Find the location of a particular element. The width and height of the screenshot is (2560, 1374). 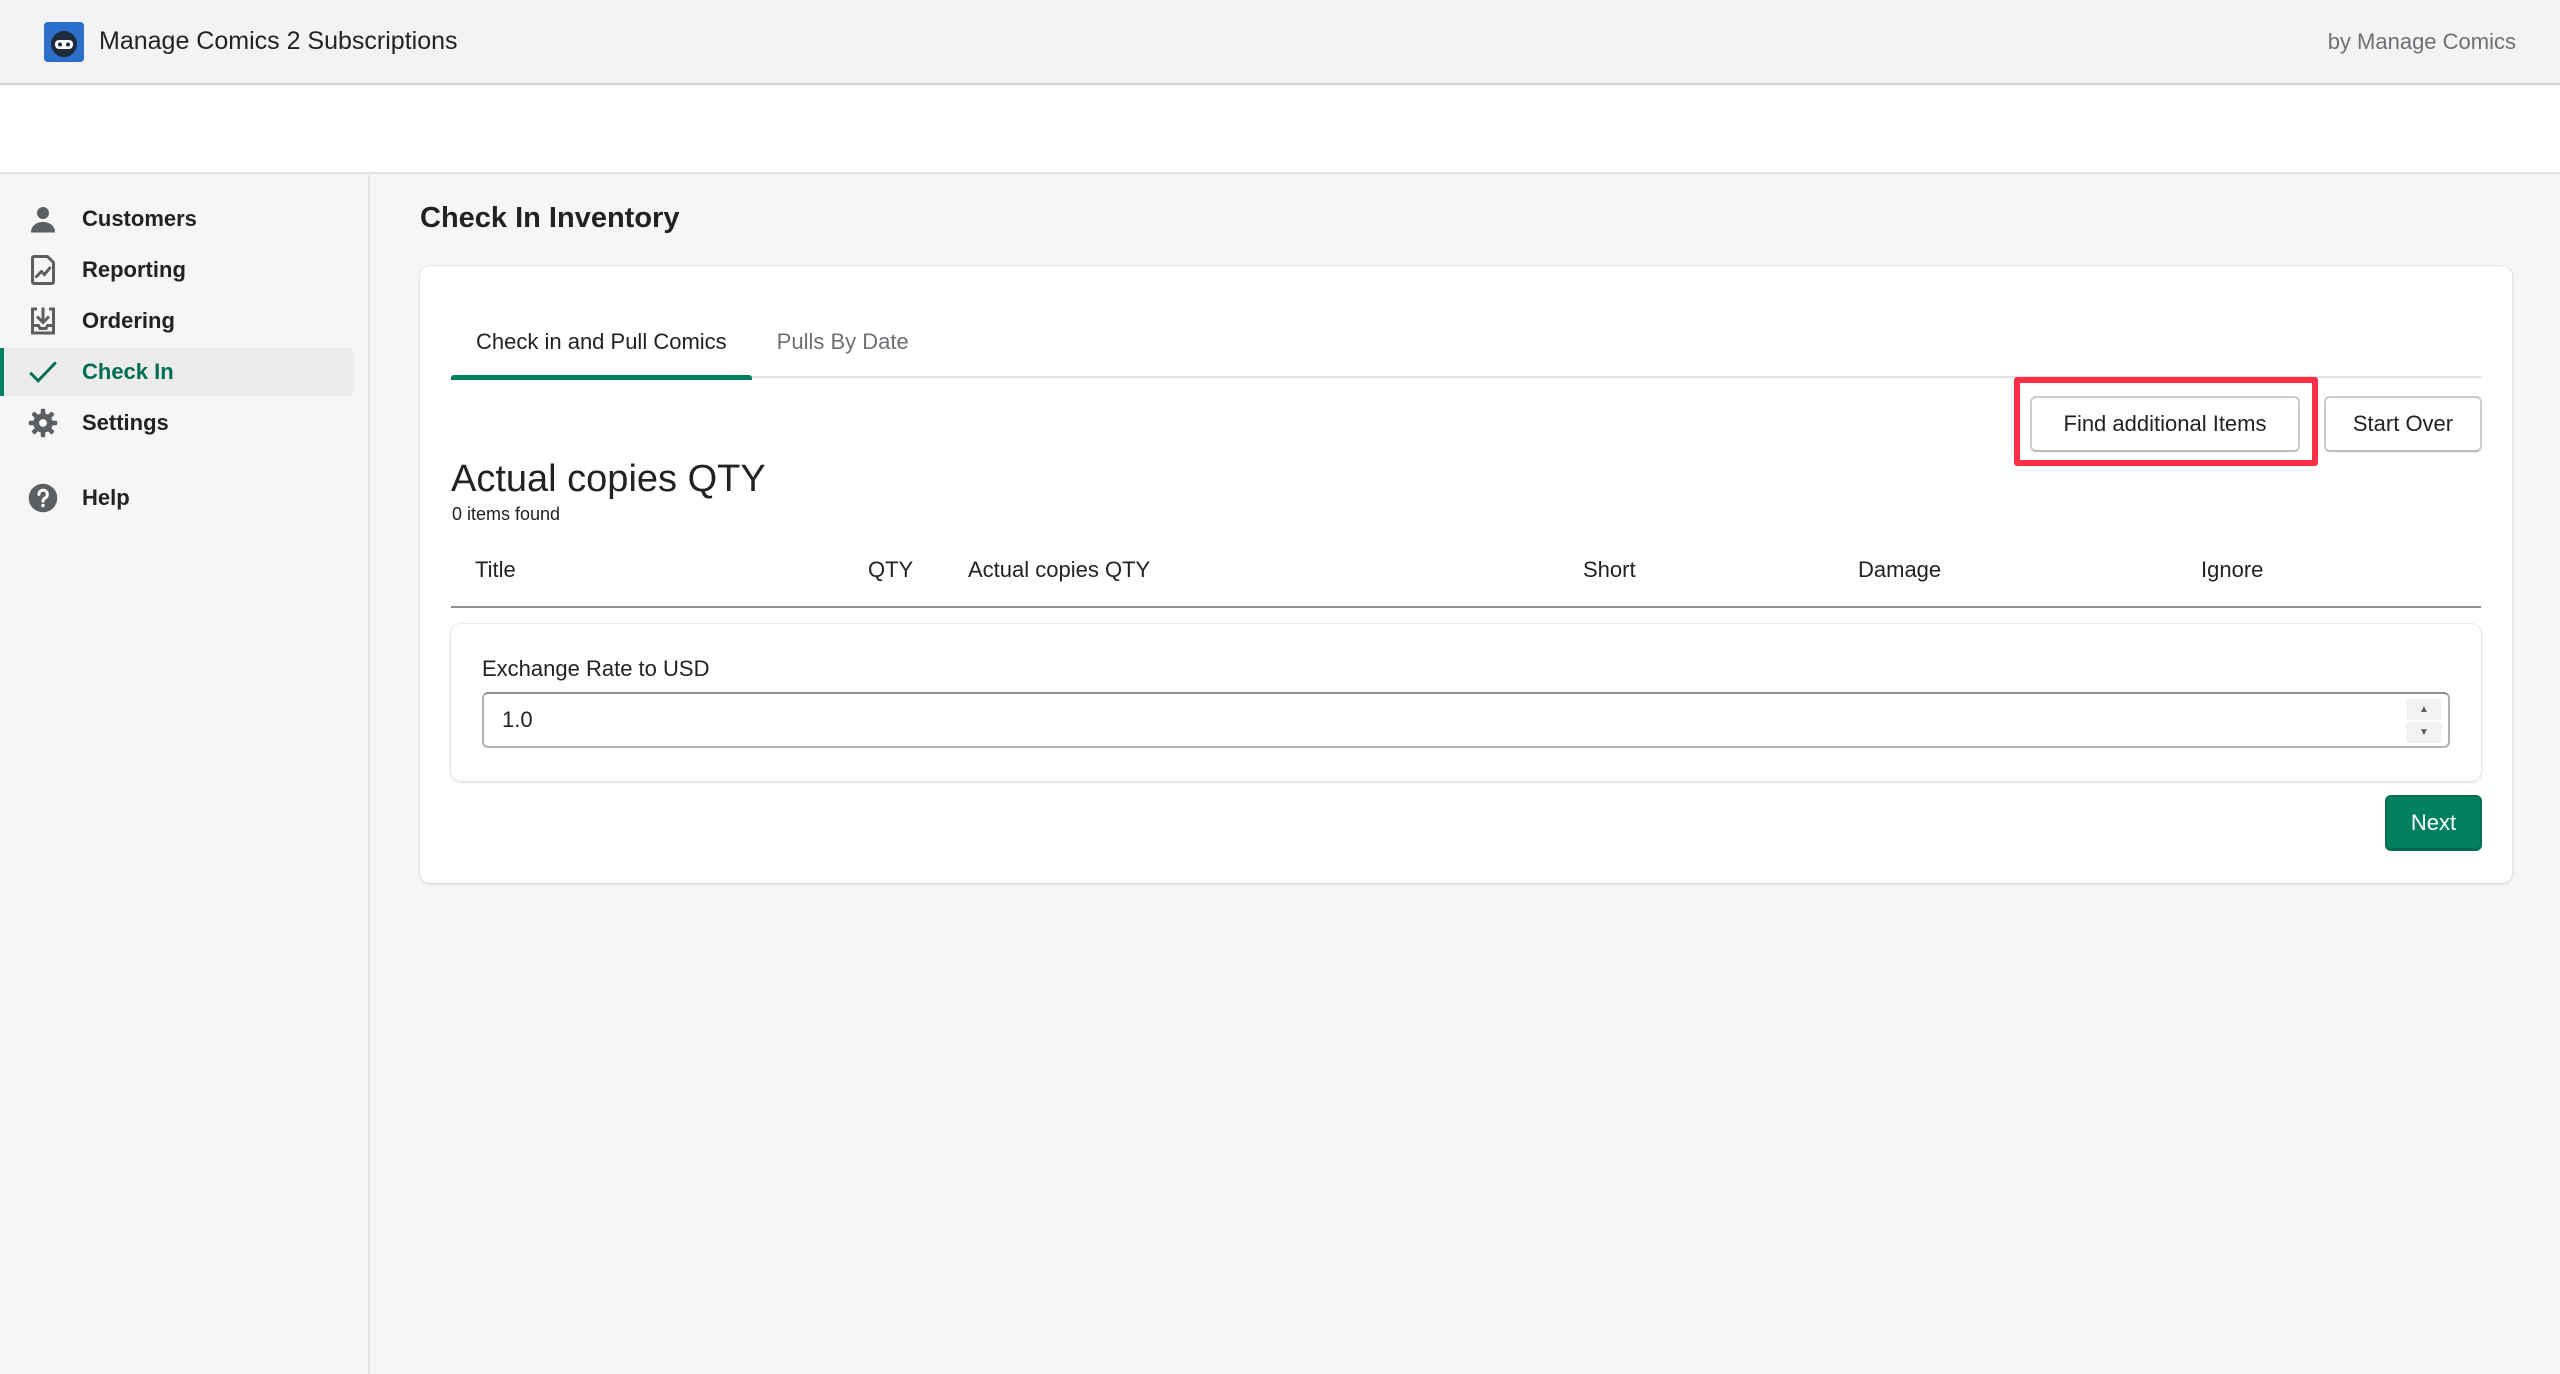

sidebar-item-ordering: Ordering is located at coordinates (177, 321).